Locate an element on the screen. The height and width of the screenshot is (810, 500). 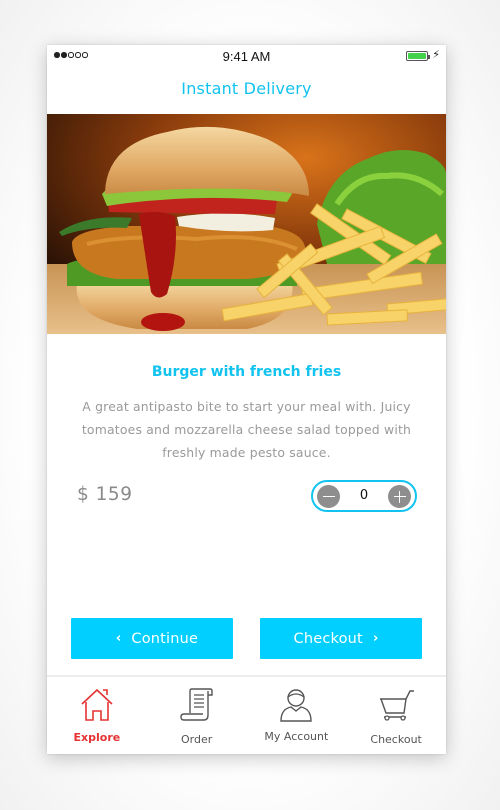
user-icon is located at coordinates (296, 705).